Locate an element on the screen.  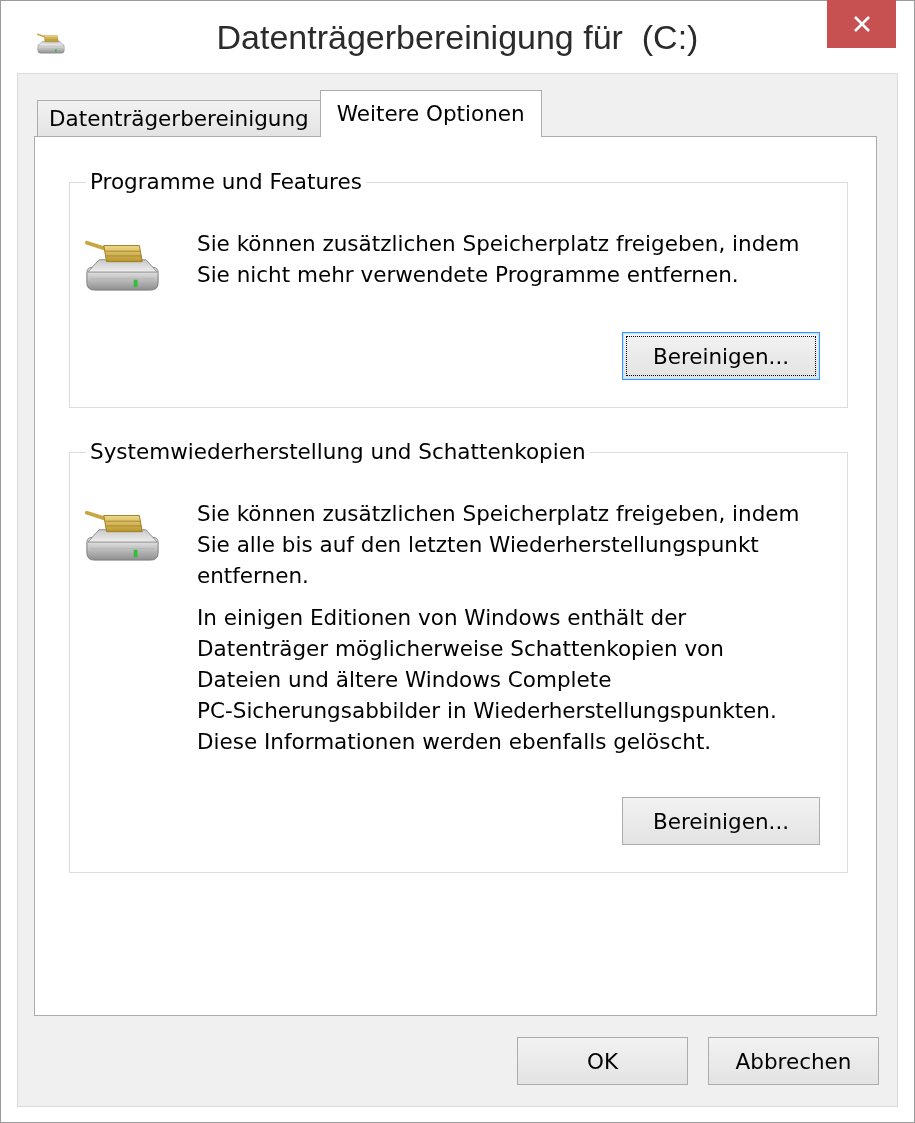
tab: Datenträgerbereinigung is located at coordinates (179, 118).